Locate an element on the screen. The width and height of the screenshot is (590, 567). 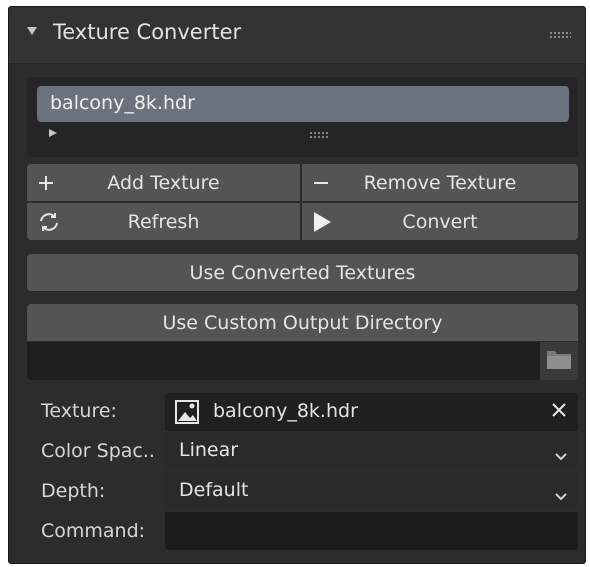
use-converted-label: Use Converted Textures is located at coordinates (302, 272).